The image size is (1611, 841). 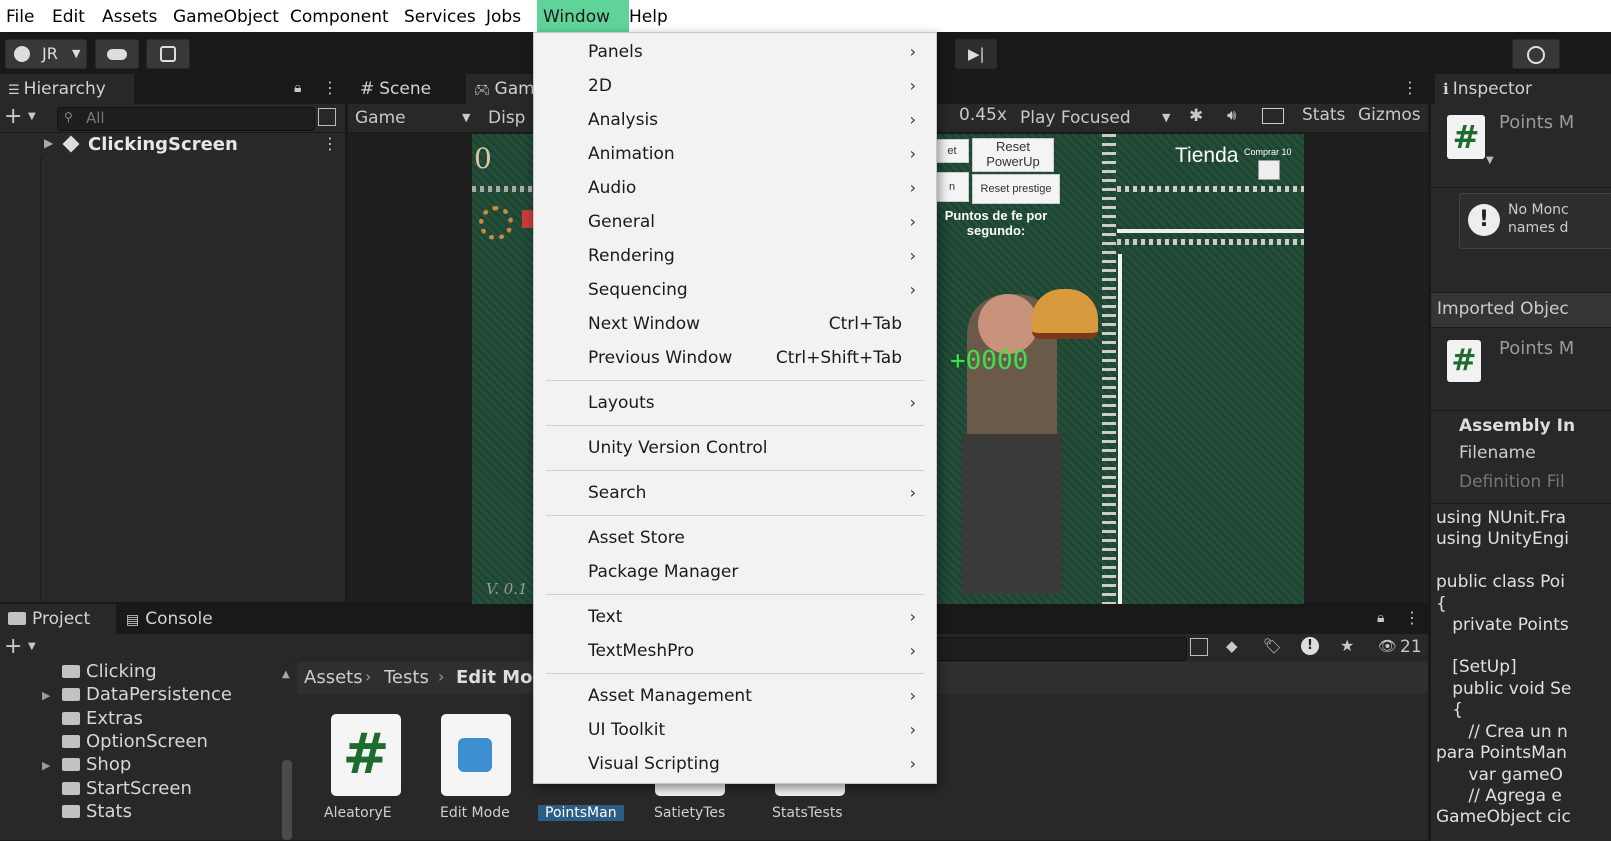 What do you see at coordinates (410, 89) in the screenshot?
I see `tab-scene: # Scene` at bounding box center [410, 89].